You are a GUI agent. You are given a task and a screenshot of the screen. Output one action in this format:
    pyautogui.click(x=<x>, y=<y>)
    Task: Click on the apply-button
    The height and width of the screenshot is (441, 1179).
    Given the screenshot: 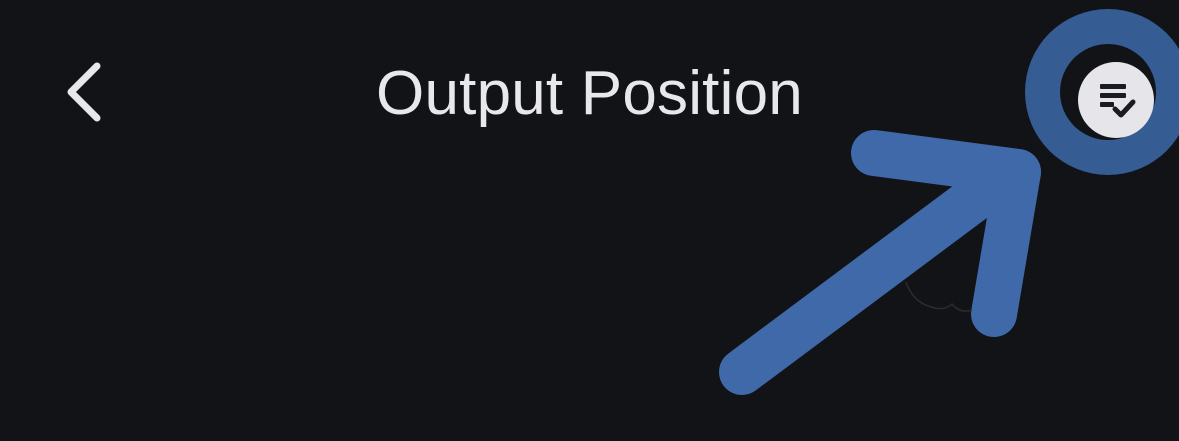 What is the action you would take?
    pyautogui.click(x=1116, y=100)
    